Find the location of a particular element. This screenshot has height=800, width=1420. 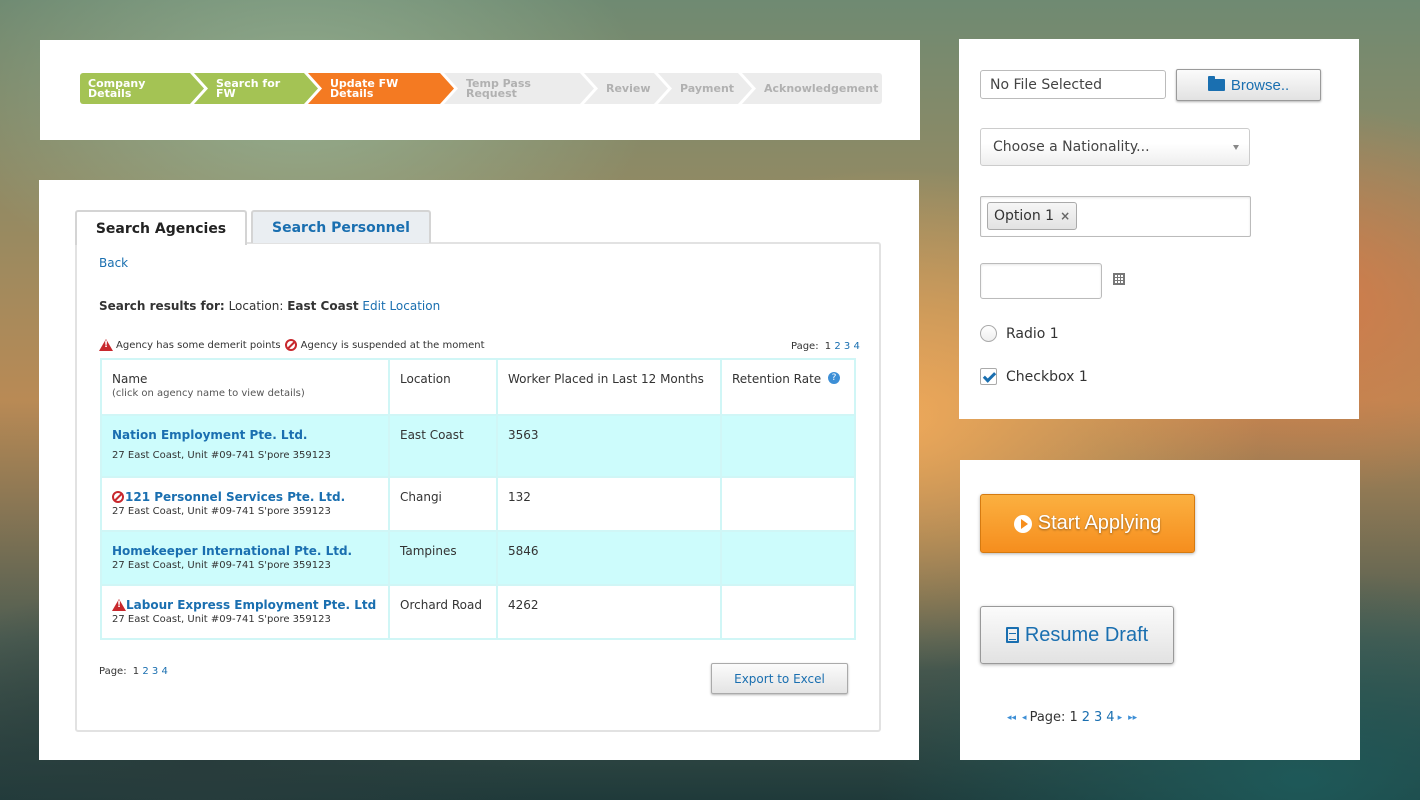

search-summary-prefix: Search results for: is located at coordinates (162, 306).